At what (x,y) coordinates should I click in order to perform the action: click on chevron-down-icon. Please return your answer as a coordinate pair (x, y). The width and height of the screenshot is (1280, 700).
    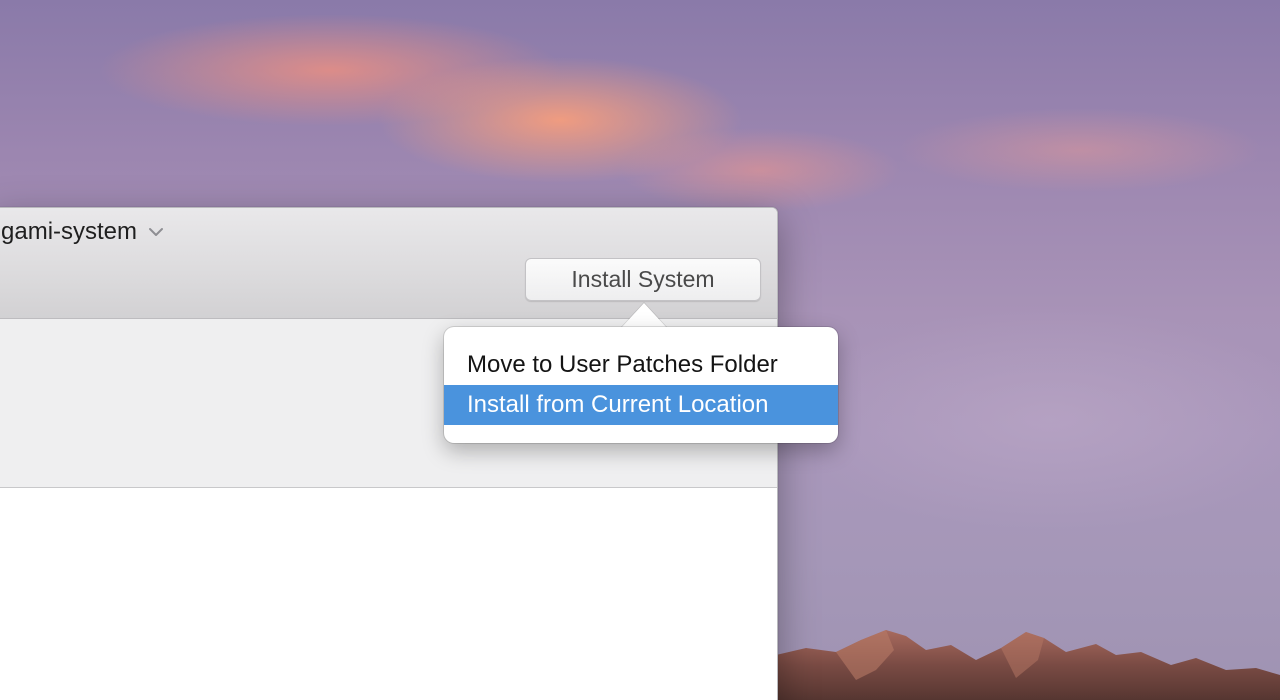
    Looking at the image, I should click on (156, 232).